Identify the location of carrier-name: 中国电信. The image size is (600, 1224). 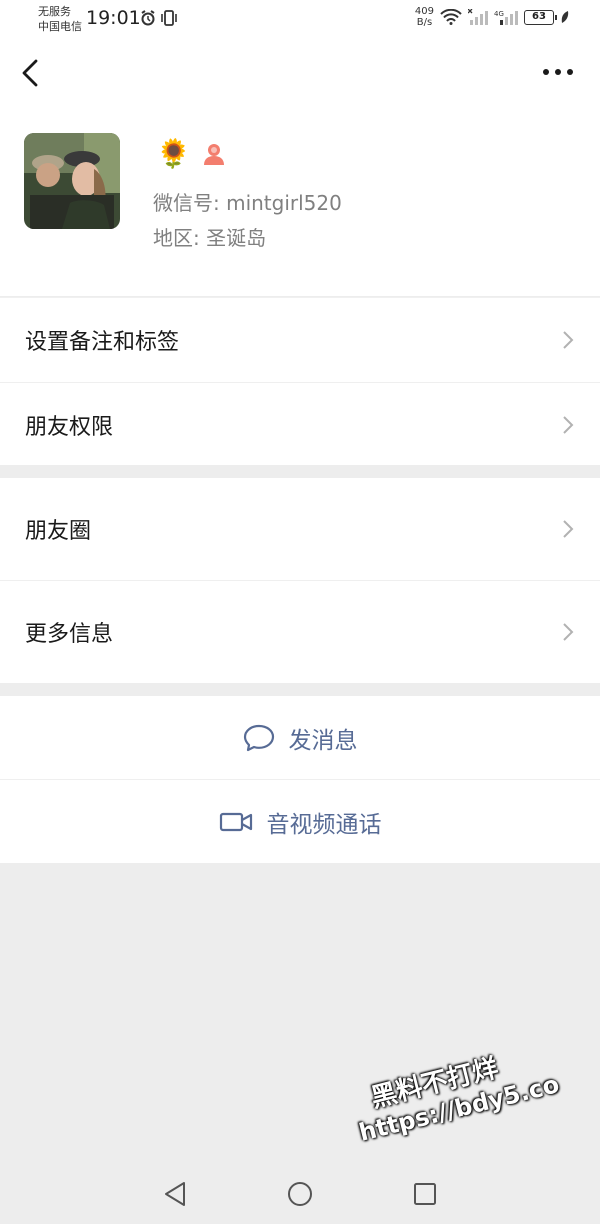
(60, 26).